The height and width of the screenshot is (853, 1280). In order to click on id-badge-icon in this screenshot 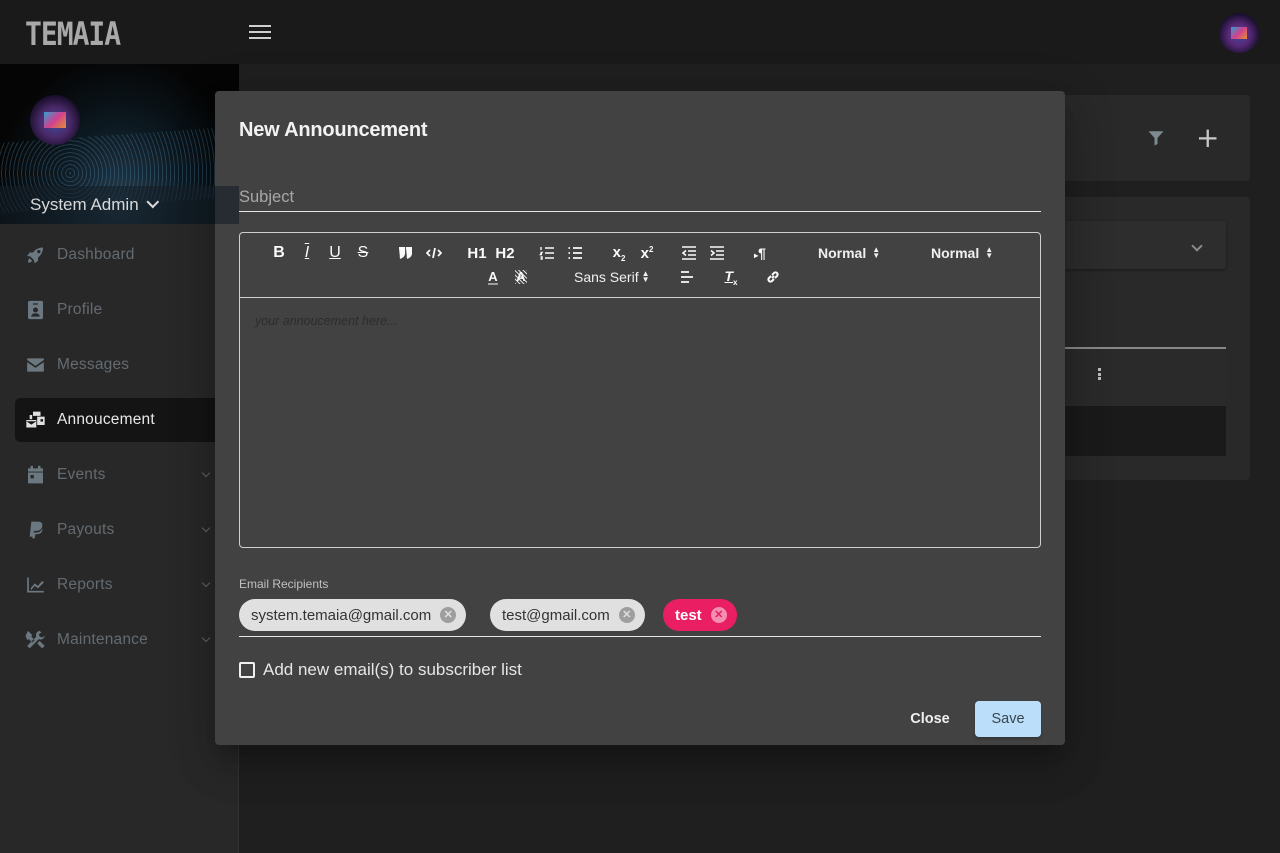, I will do `click(35, 310)`.